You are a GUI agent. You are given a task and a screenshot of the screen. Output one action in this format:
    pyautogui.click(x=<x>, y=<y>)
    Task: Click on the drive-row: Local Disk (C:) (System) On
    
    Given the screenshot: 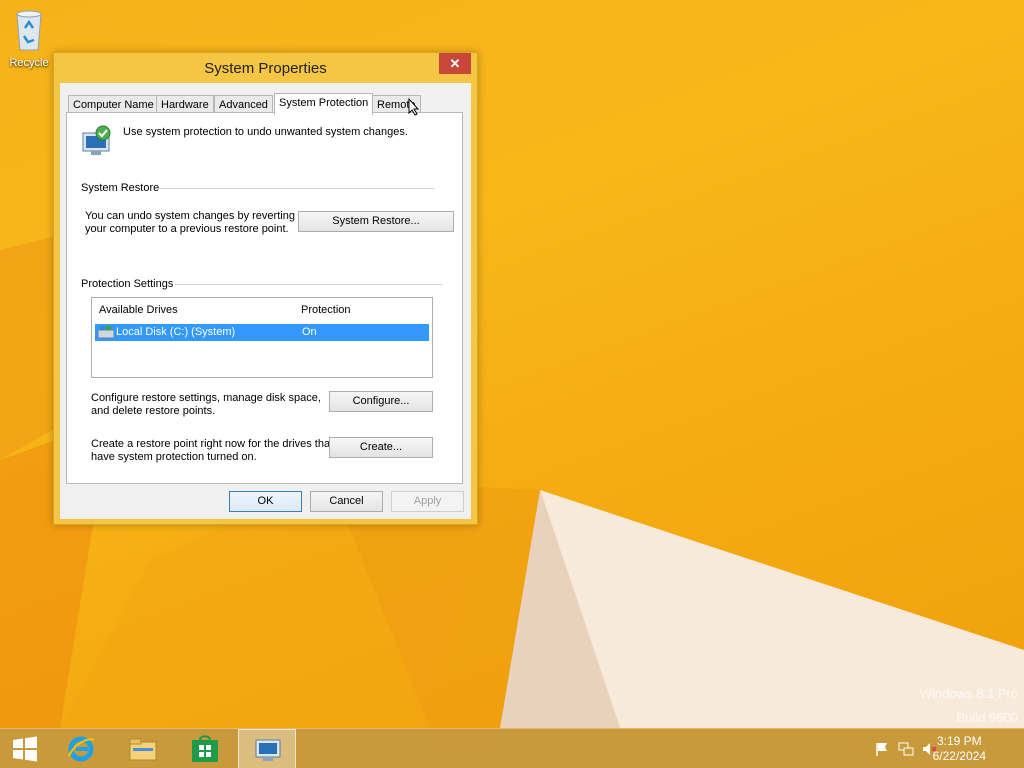 What is the action you would take?
    pyautogui.click(x=262, y=332)
    